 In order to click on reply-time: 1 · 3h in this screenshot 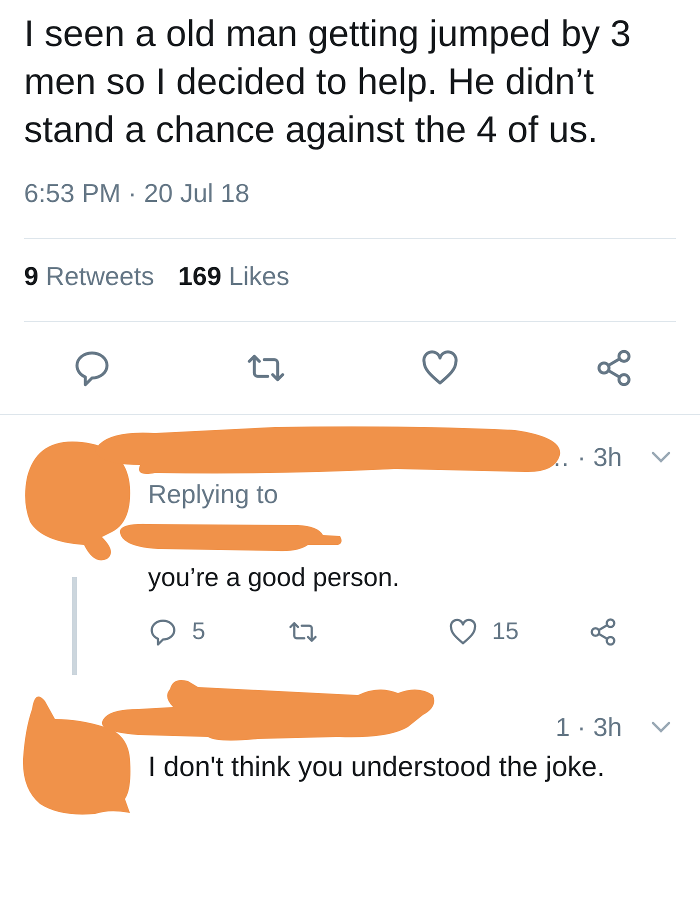, I will do `click(589, 727)`.